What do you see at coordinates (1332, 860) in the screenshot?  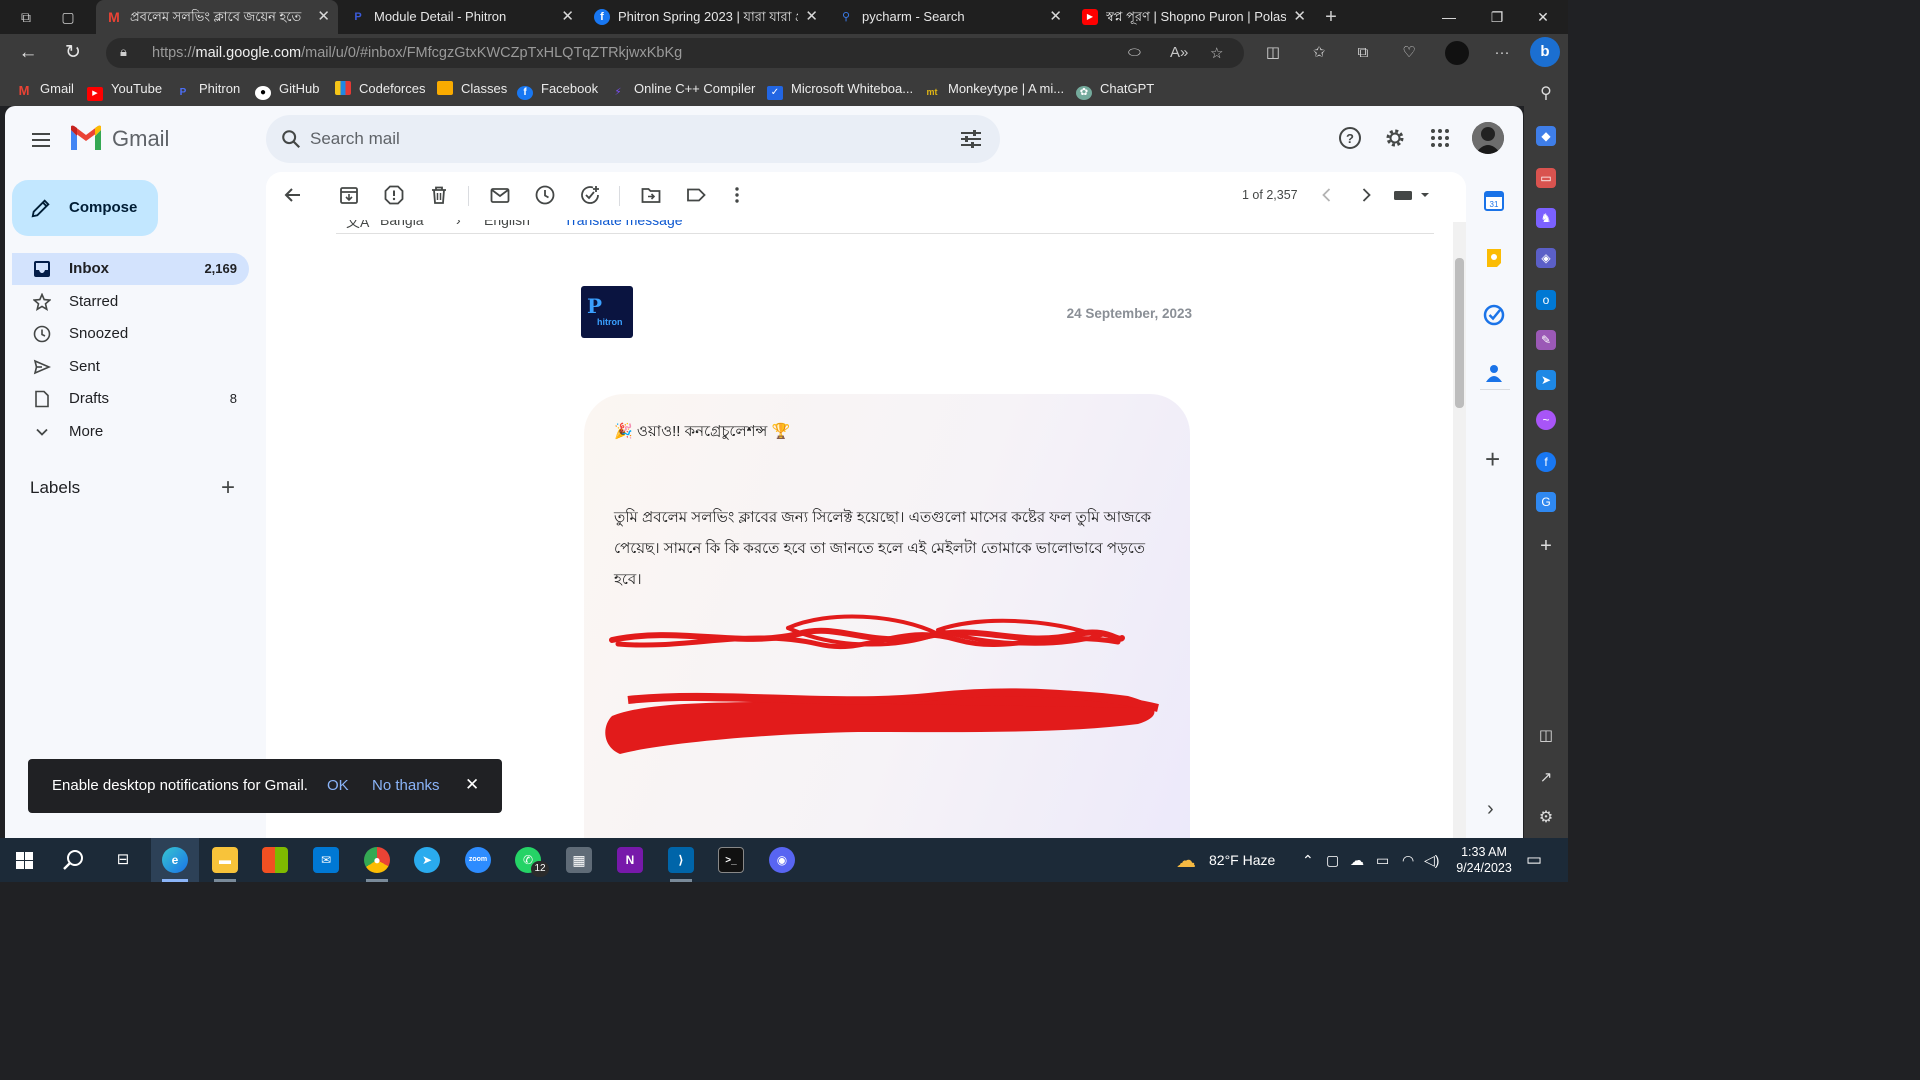 I see `meet-now-icon: ▢` at bounding box center [1332, 860].